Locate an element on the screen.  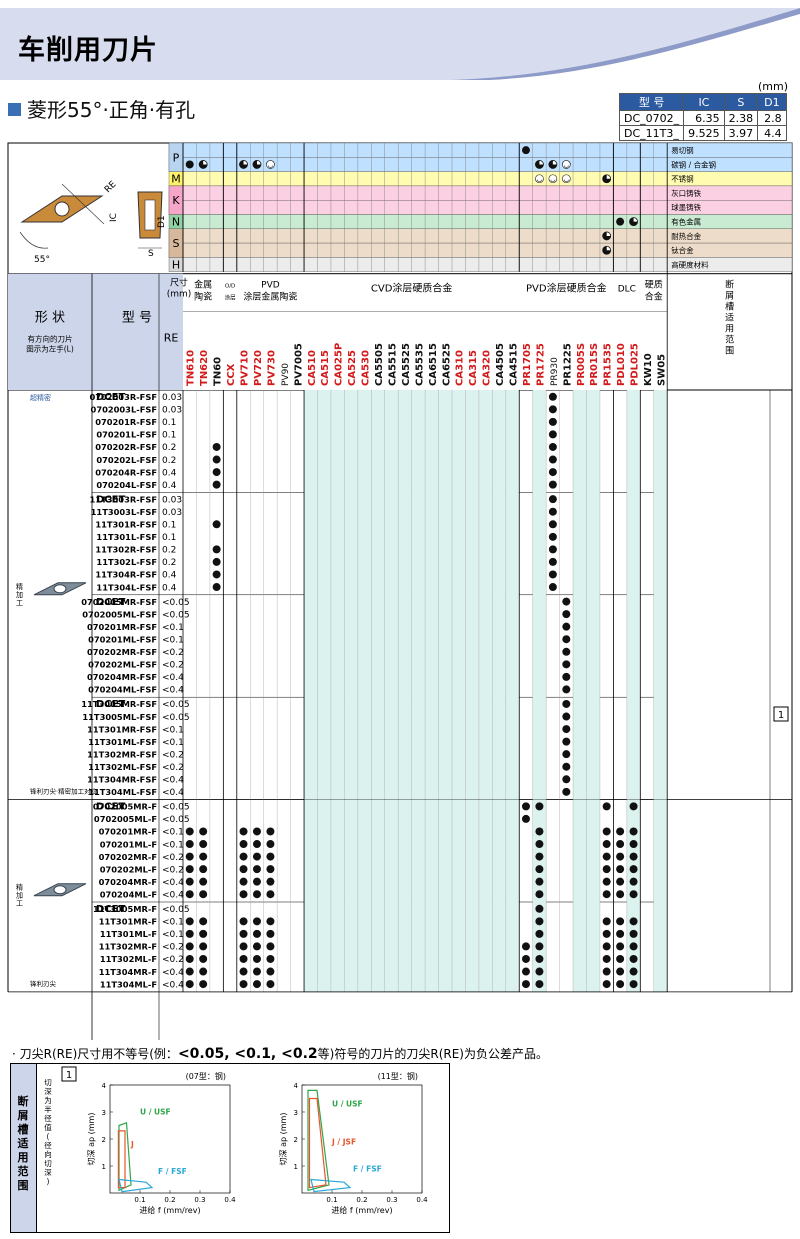
shape-header: 形 状 is located at coordinates (50, 318).